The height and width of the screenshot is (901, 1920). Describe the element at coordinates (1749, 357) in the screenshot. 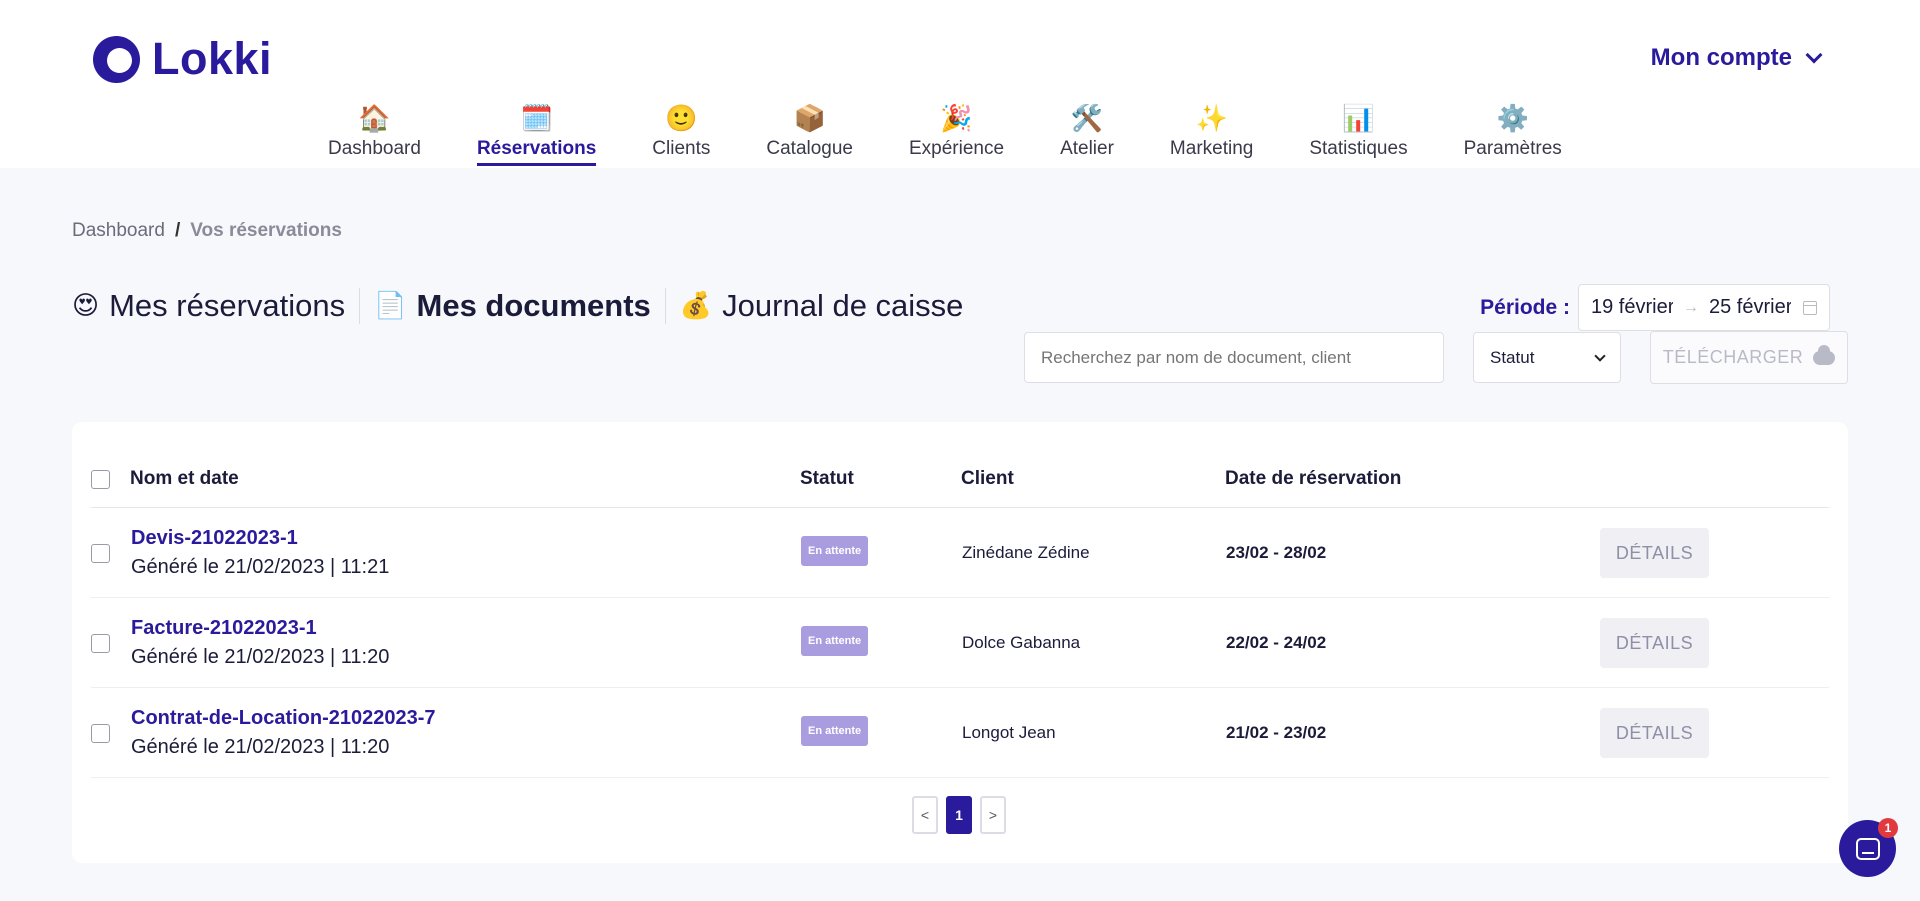

I see `download-button: TÉLÉCHARGER` at that location.